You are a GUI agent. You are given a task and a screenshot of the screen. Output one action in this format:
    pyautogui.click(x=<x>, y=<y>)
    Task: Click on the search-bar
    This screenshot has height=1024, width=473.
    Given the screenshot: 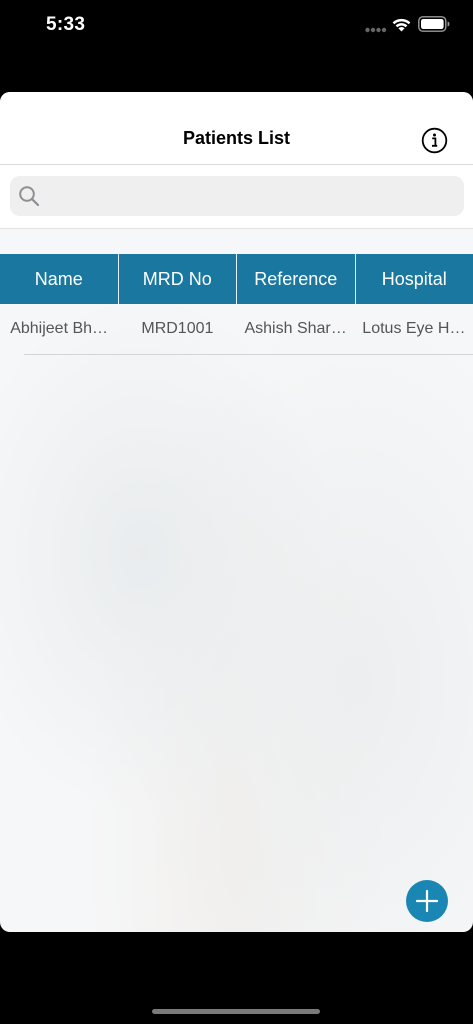 What is the action you would take?
    pyautogui.click(x=236, y=197)
    